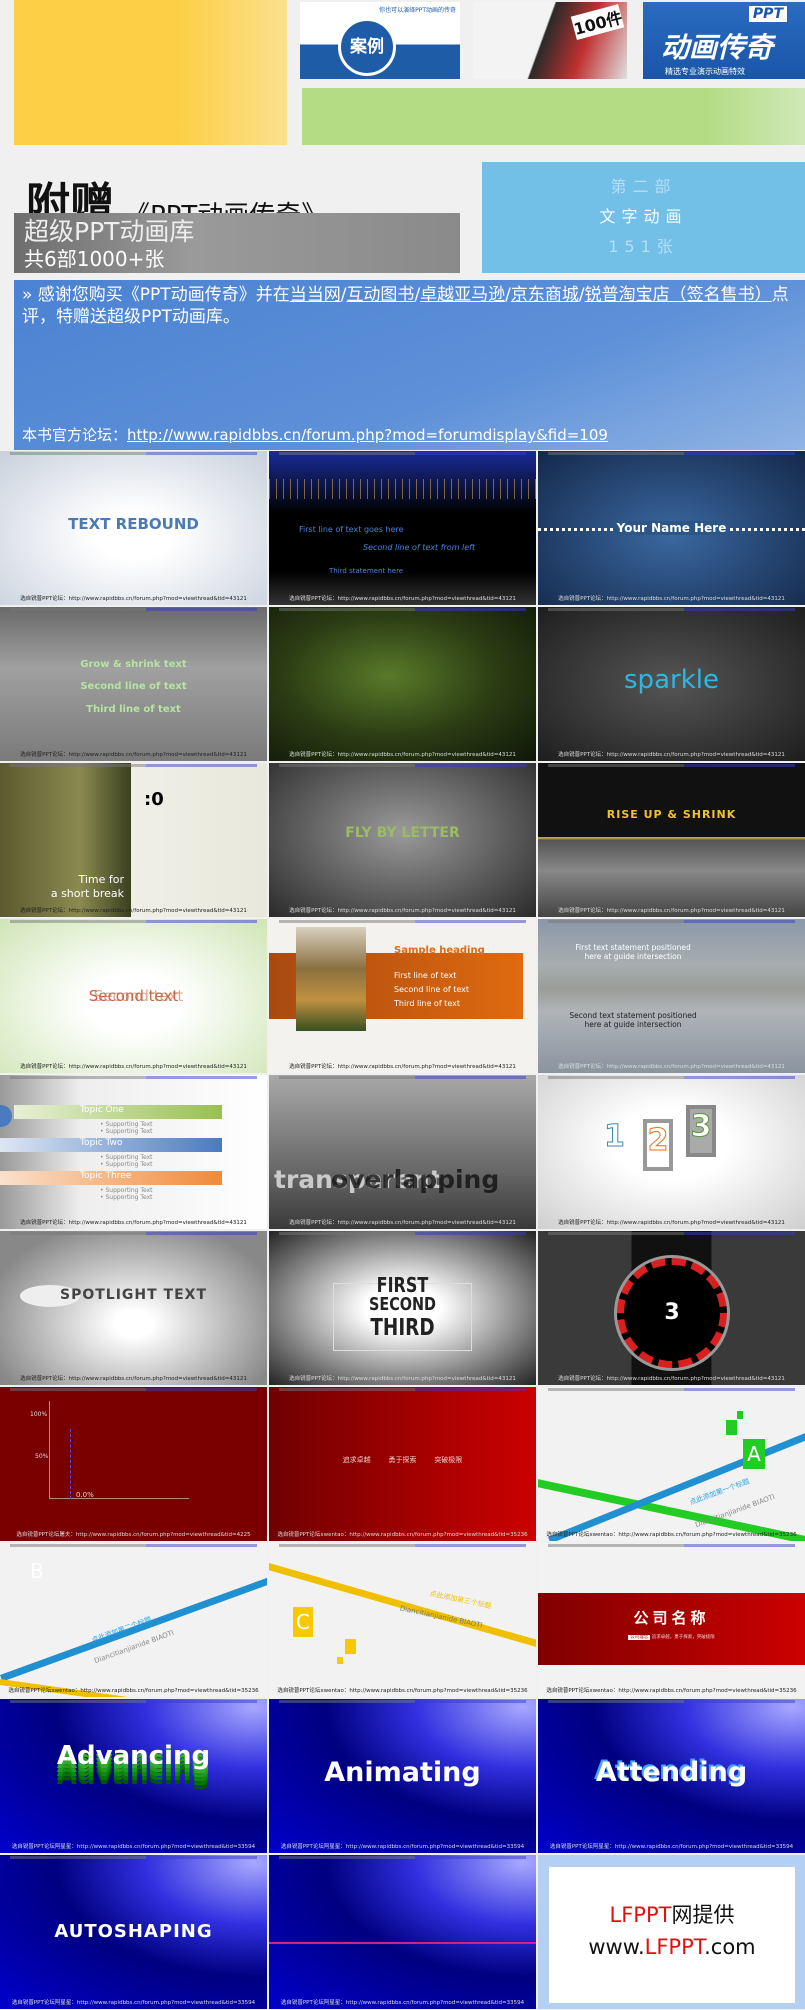 This screenshot has width=805, height=2010. Describe the element at coordinates (380, 295) in the screenshot. I see `store-link-hudong: 互动图书` at that location.